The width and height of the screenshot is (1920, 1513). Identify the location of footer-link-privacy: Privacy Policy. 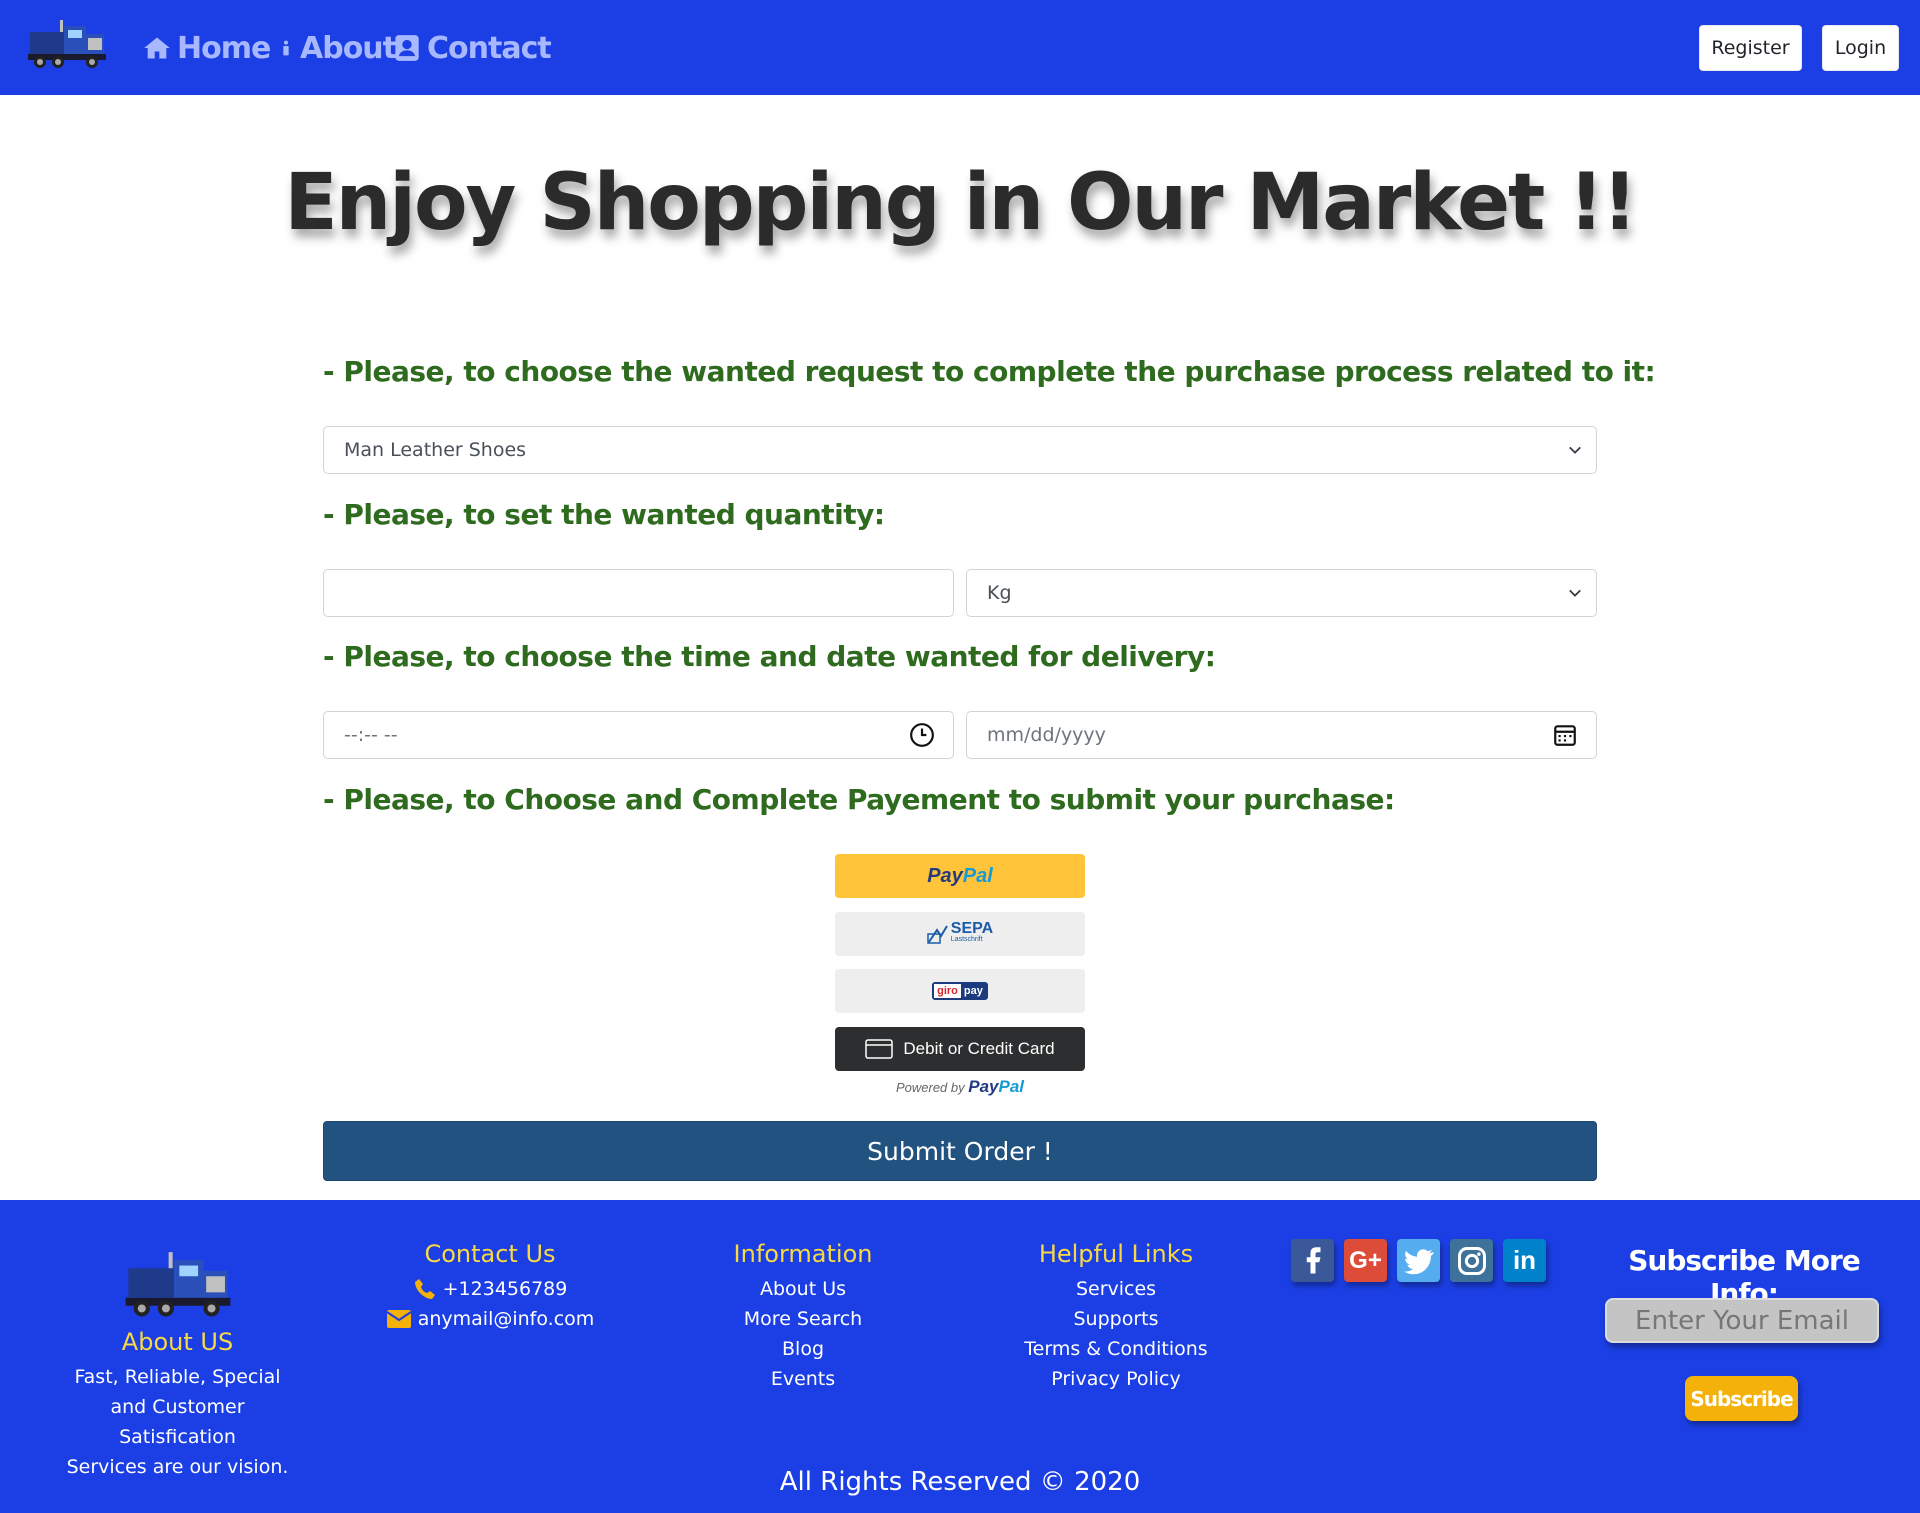
(1116, 1379).